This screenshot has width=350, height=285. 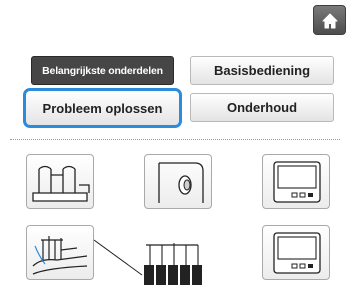 I want to click on tile-lcd-panel, so click(x=296, y=181).